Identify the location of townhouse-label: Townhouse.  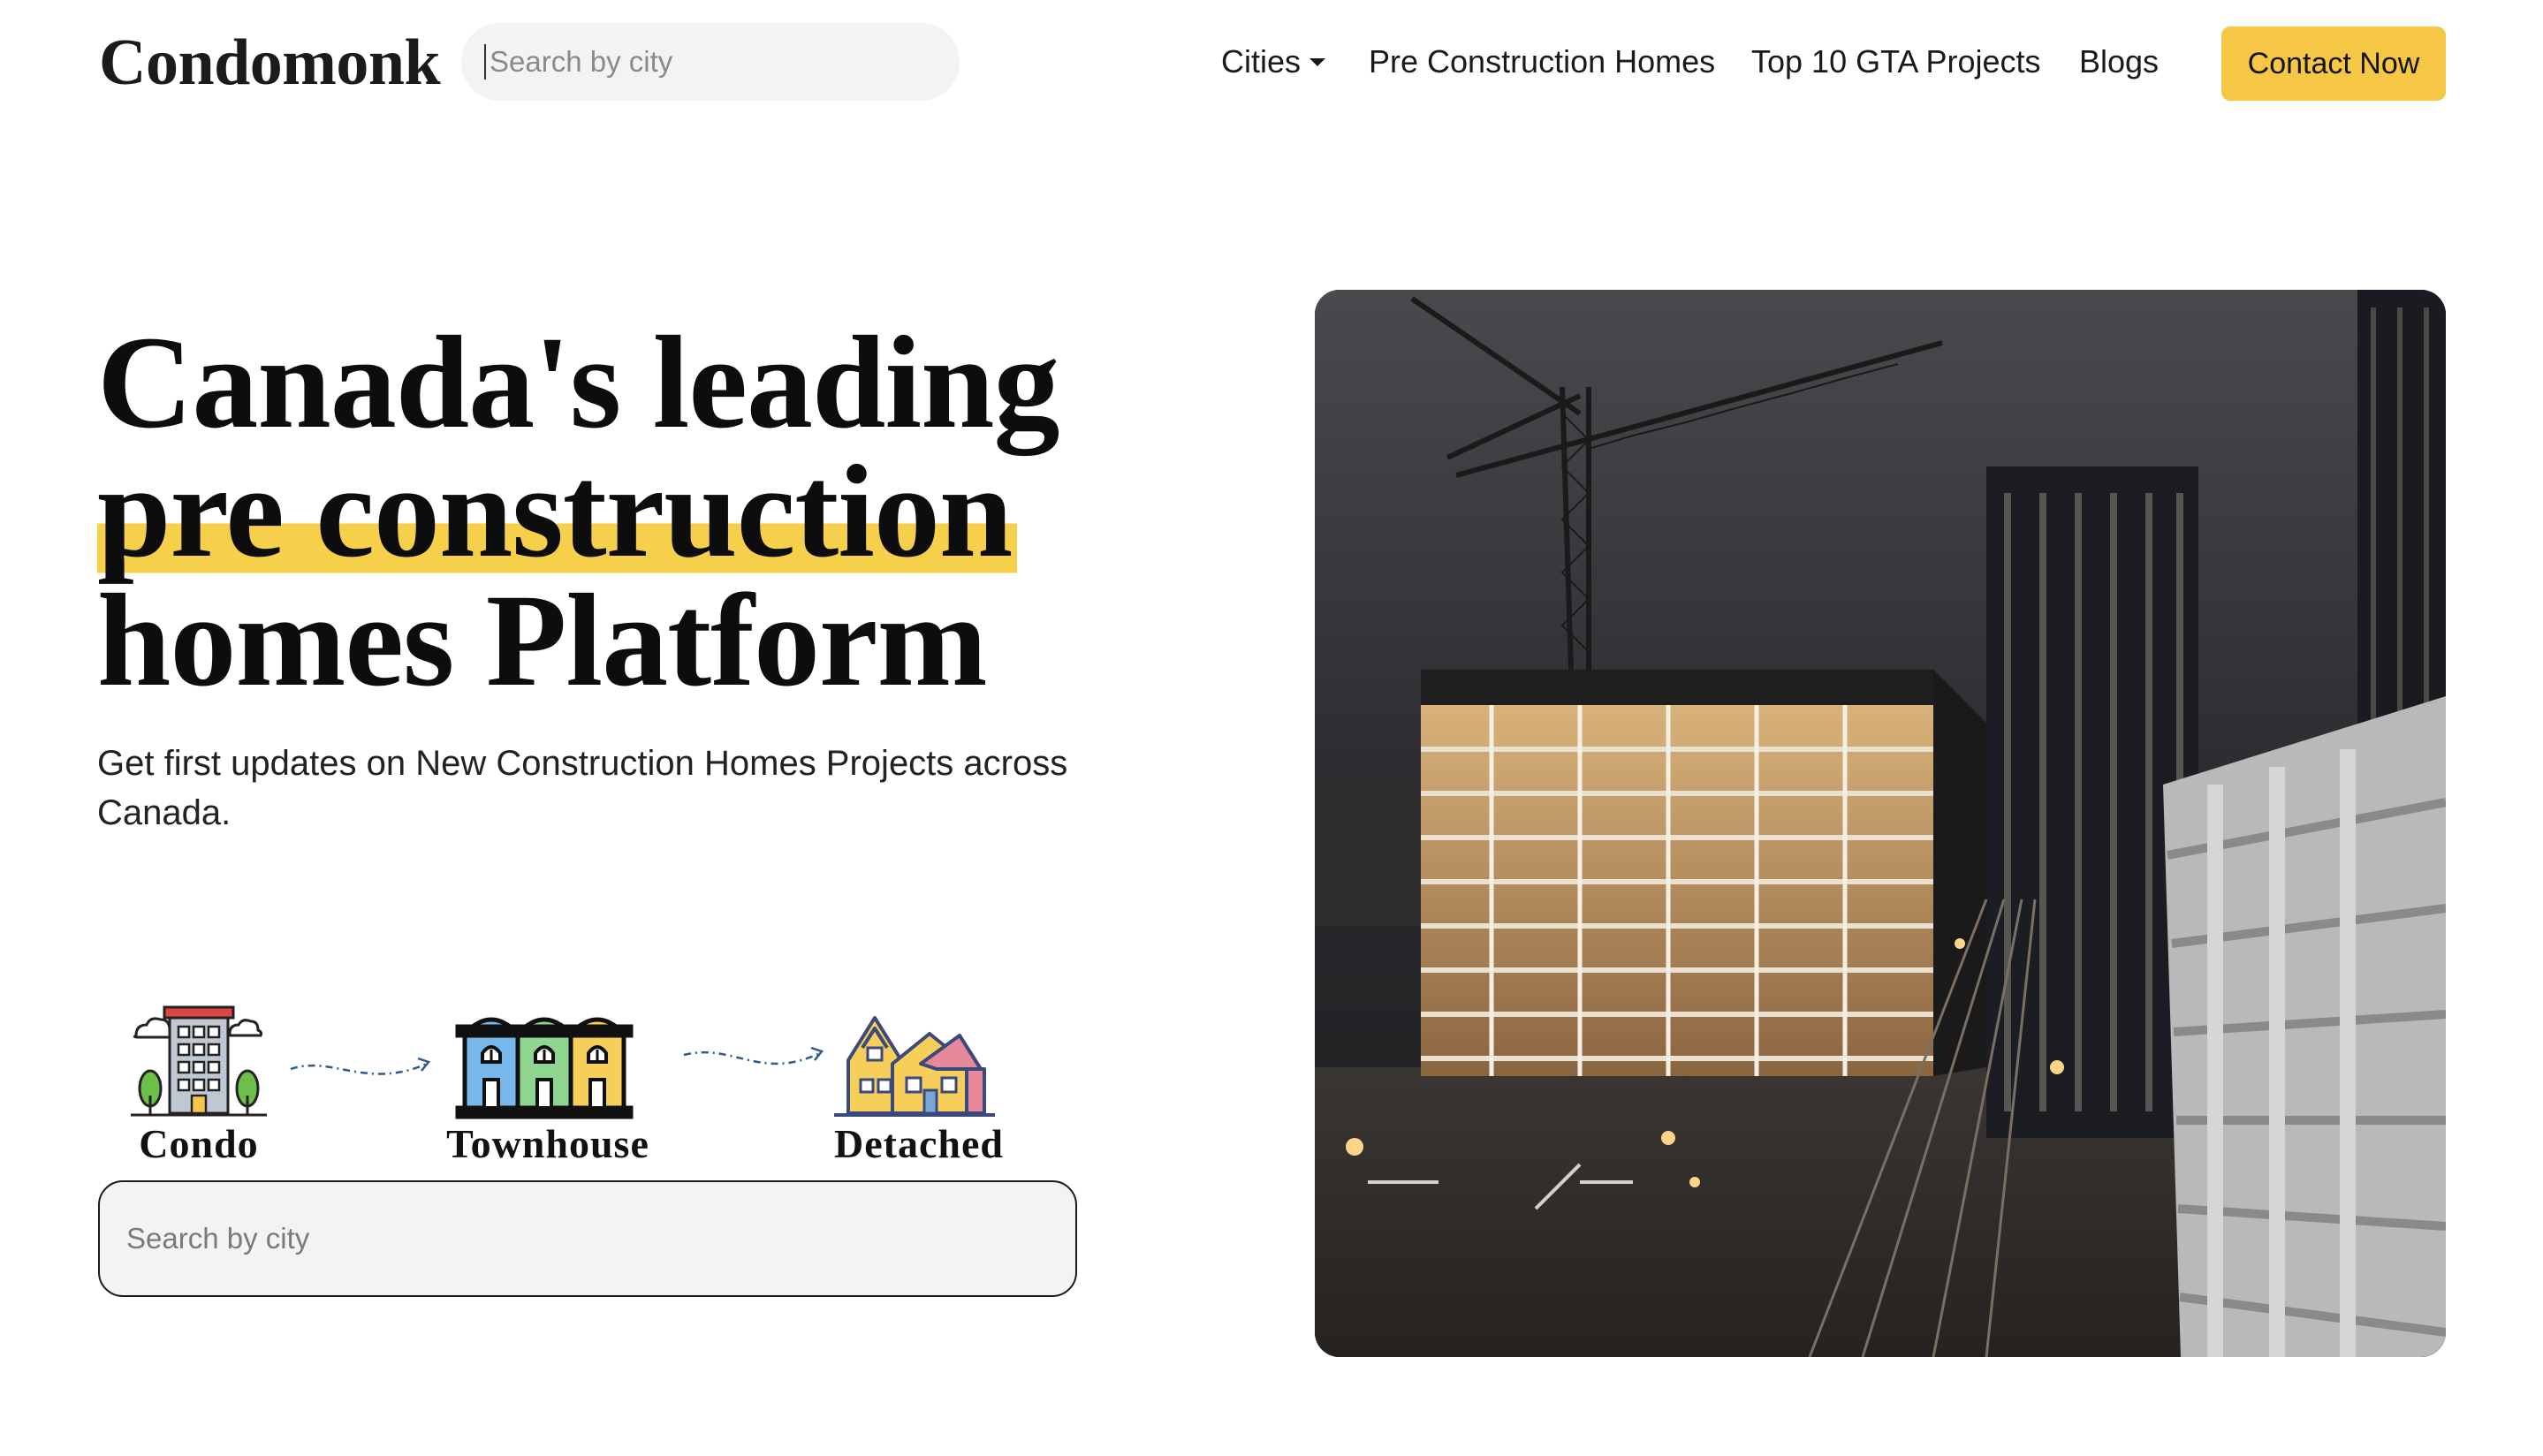
(547, 1144).